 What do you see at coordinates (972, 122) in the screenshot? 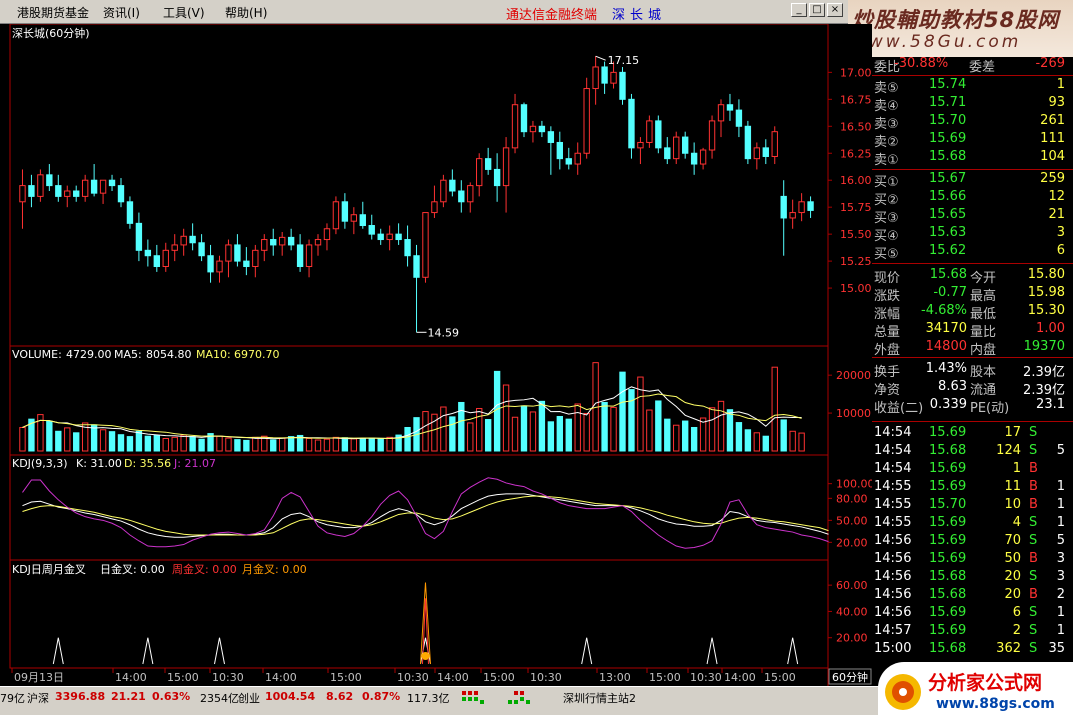
I see `ask-row: 卖③ 15.70 261` at bounding box center [972, 122].